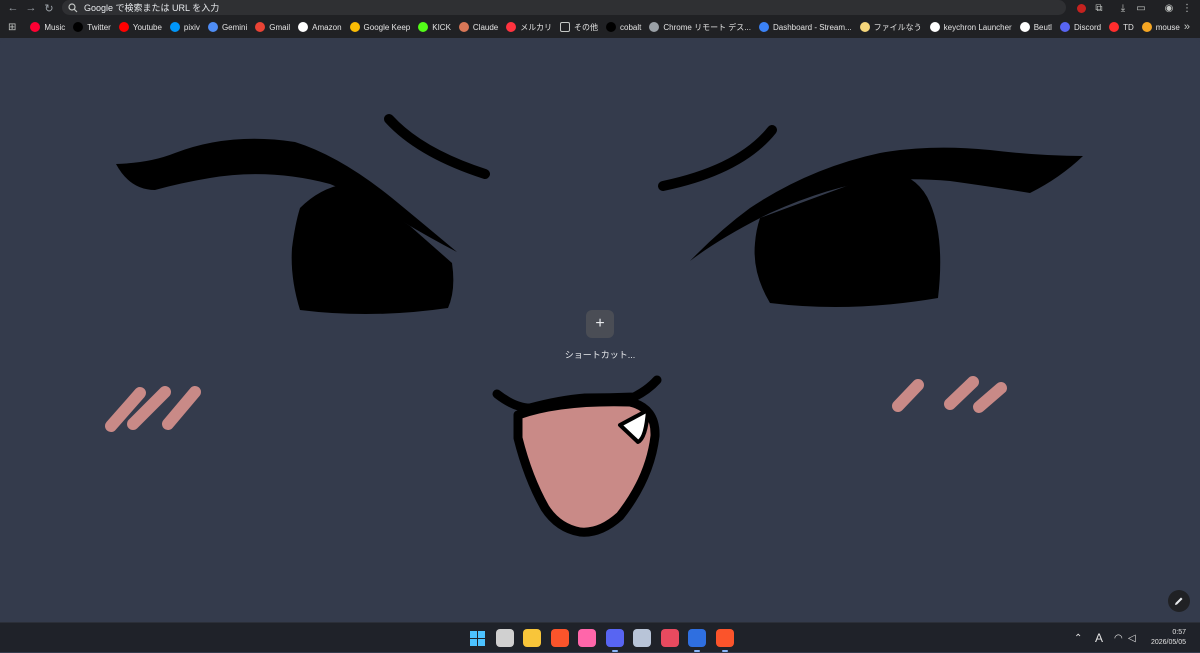 The width and height of the screenshot is (1200, 653). I want to click on bookmark-label: Twitter, so click(99, 27).